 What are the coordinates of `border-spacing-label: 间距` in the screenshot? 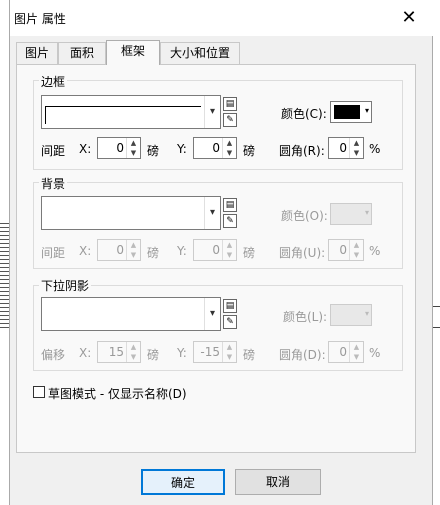 It's located at (53, 151).